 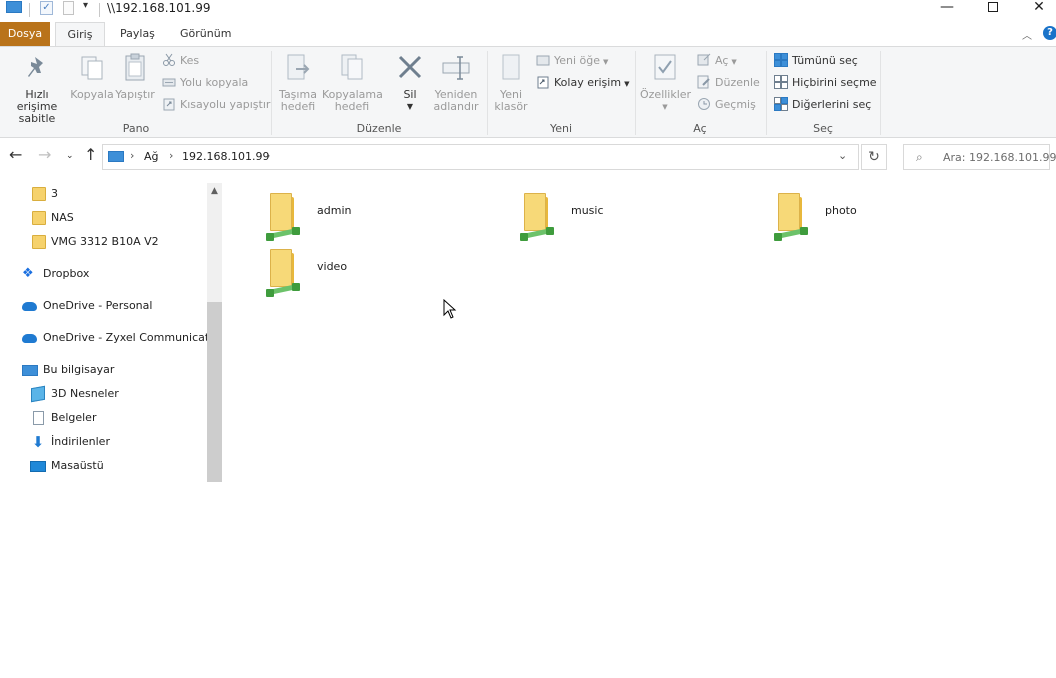 What do you see at coordinates (103, 418) in the screenshot?
I see `nav-item-documents: Belgeler` at bounding box center [103, 418].